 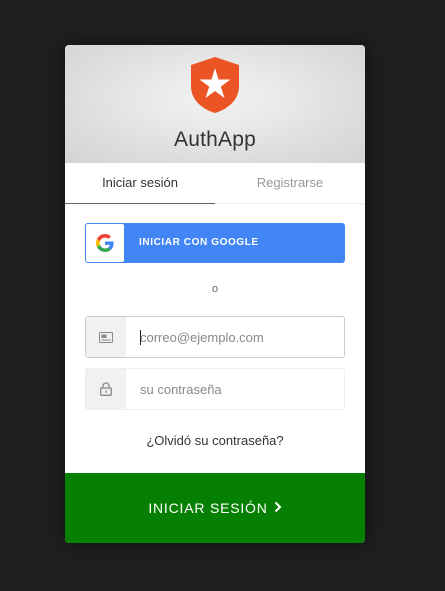 What do you see at coordinates (215, 85) in the screenshot?
I see `shield-star-icon` at bounding box center [215, 85].